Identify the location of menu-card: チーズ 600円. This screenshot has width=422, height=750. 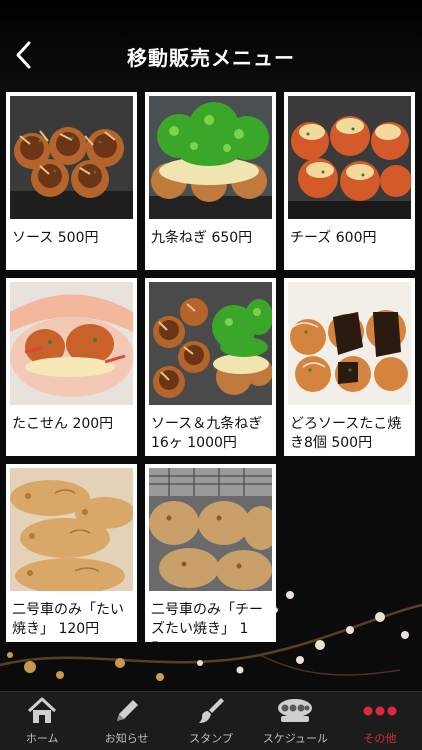
(349, 181).